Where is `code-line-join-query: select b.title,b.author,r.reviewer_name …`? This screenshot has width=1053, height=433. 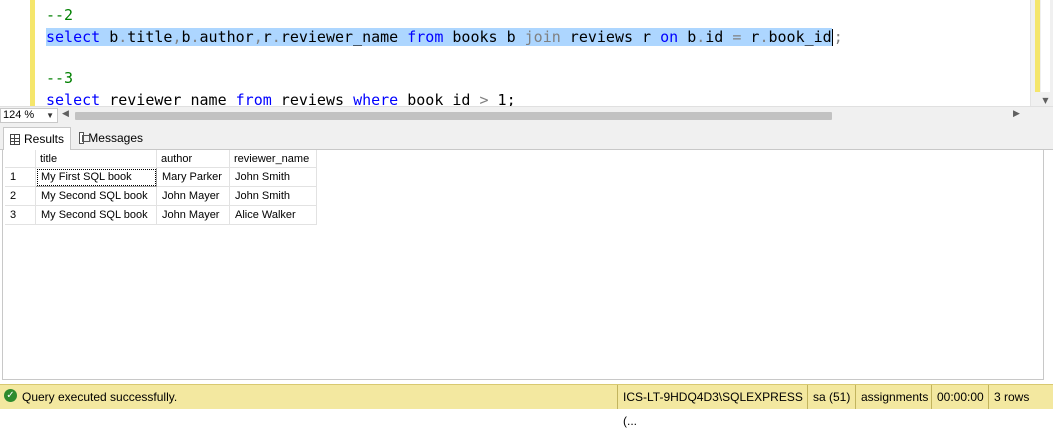 code-line-join-query: select b.title,b.author,r.reviewer_name … is located at coordinates (444, 37).